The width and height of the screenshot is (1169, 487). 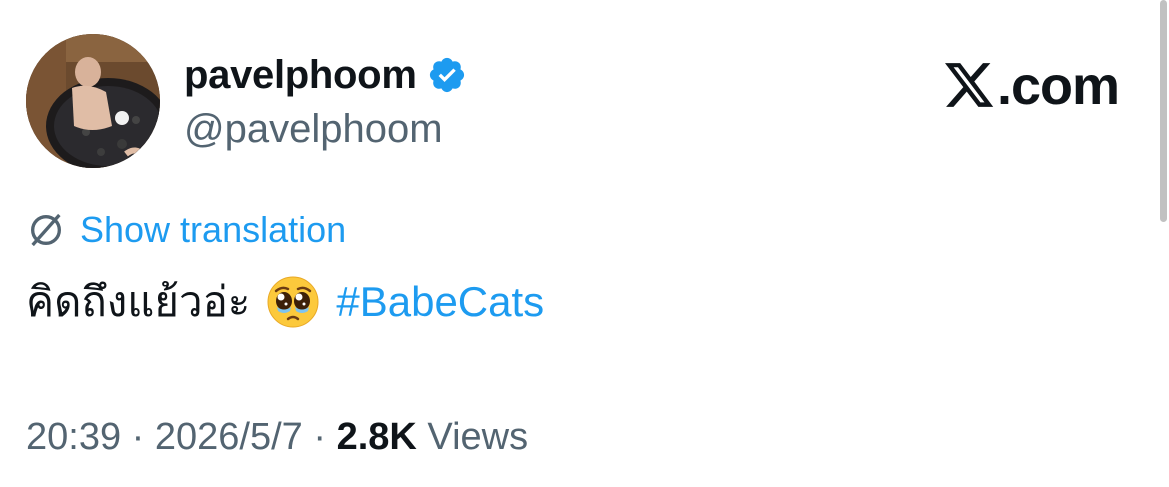 What do you see at coordinates (313, 129) in the screenshot?
I see `author-handle: @pavelphoom` at bounding box center [313, 129].